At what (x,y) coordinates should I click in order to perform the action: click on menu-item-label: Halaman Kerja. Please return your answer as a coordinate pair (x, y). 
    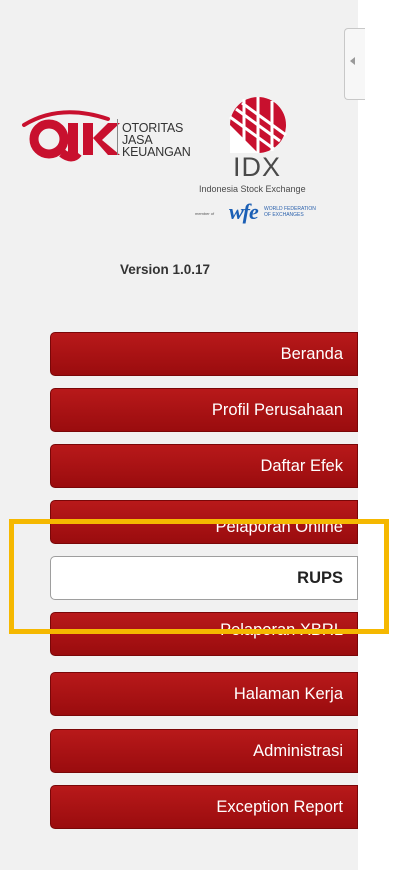
    Looking at the image, I should click on (288, 693).